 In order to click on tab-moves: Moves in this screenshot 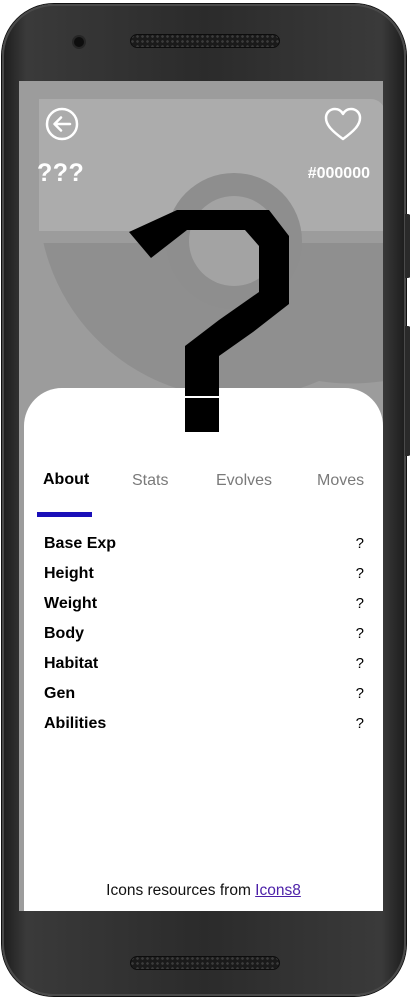, I will do `click(340, 481)`.